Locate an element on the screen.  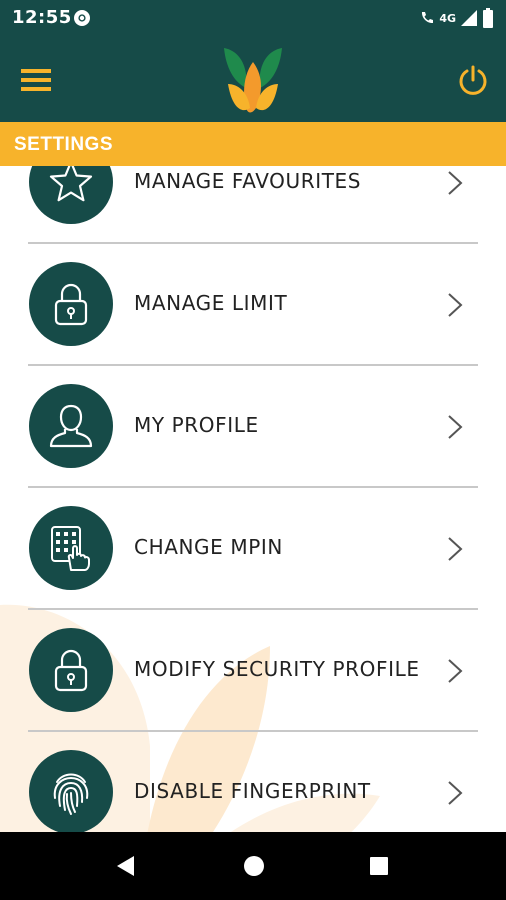
settings-item-label: CHANGE MPIN is located at coordinates (208, 547).